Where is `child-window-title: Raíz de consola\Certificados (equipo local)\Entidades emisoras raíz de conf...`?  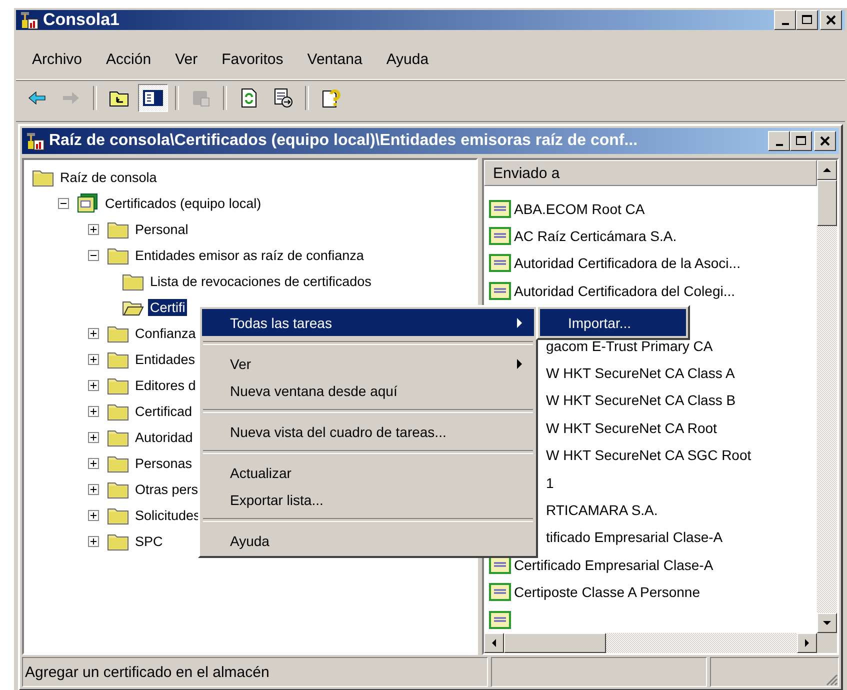
child-window-title: Raíz de consola\Certificados (equipo local)\Entidades emisoras raíz de conf... is located at coordinates (343, 141).